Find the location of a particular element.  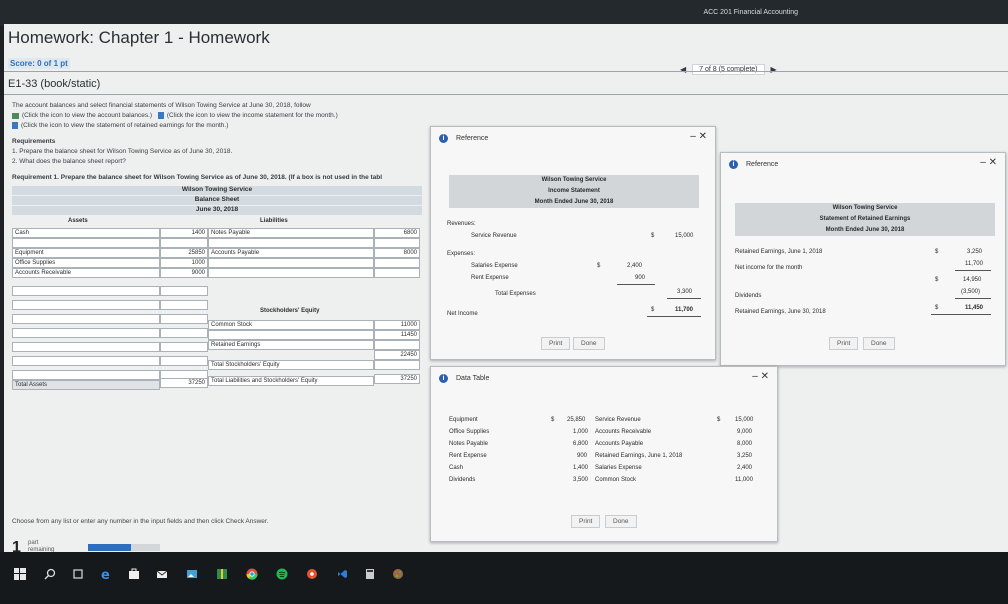

edge-icon: e is located at coordinates (106, 574).